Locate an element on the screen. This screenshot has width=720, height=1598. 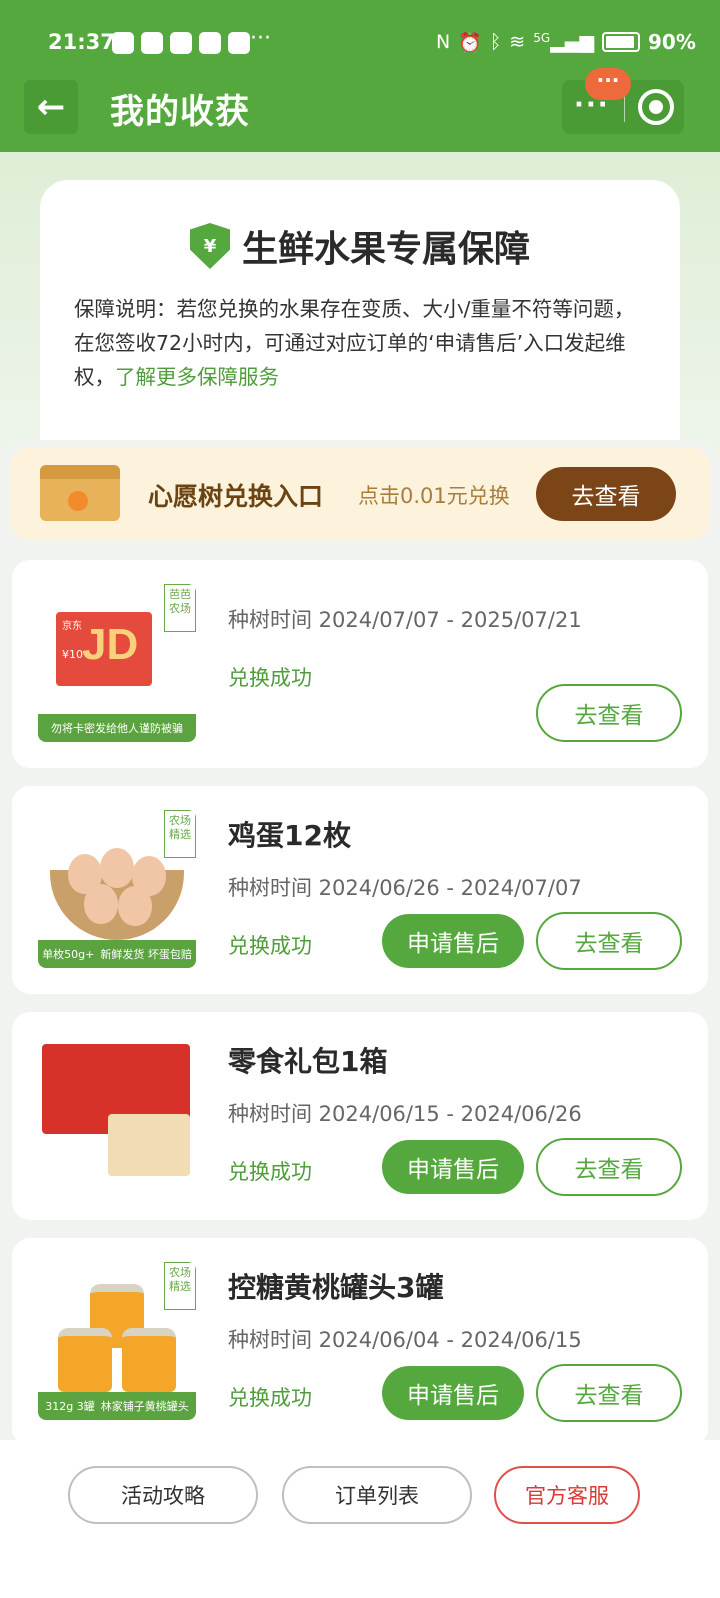
signal-icon: 5G▂▄▆ is located at coordinates (563, 42).